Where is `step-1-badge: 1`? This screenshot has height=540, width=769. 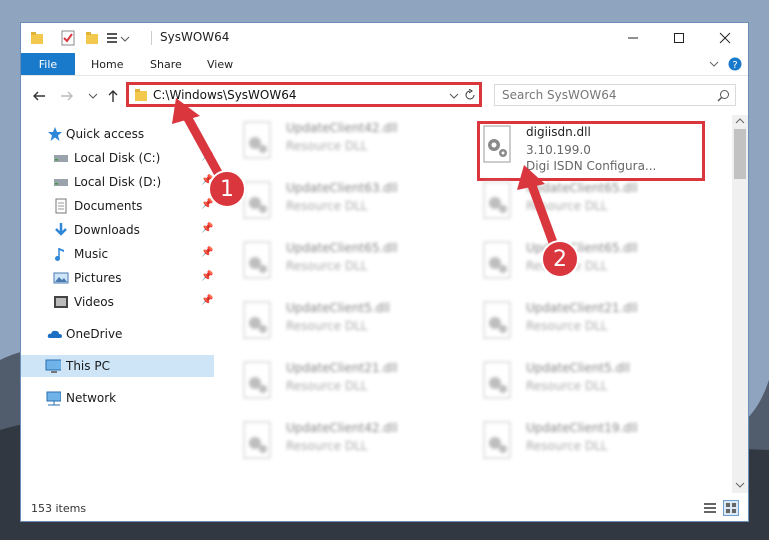 step-1-badge: 1 is located at coordinates (227, 189).